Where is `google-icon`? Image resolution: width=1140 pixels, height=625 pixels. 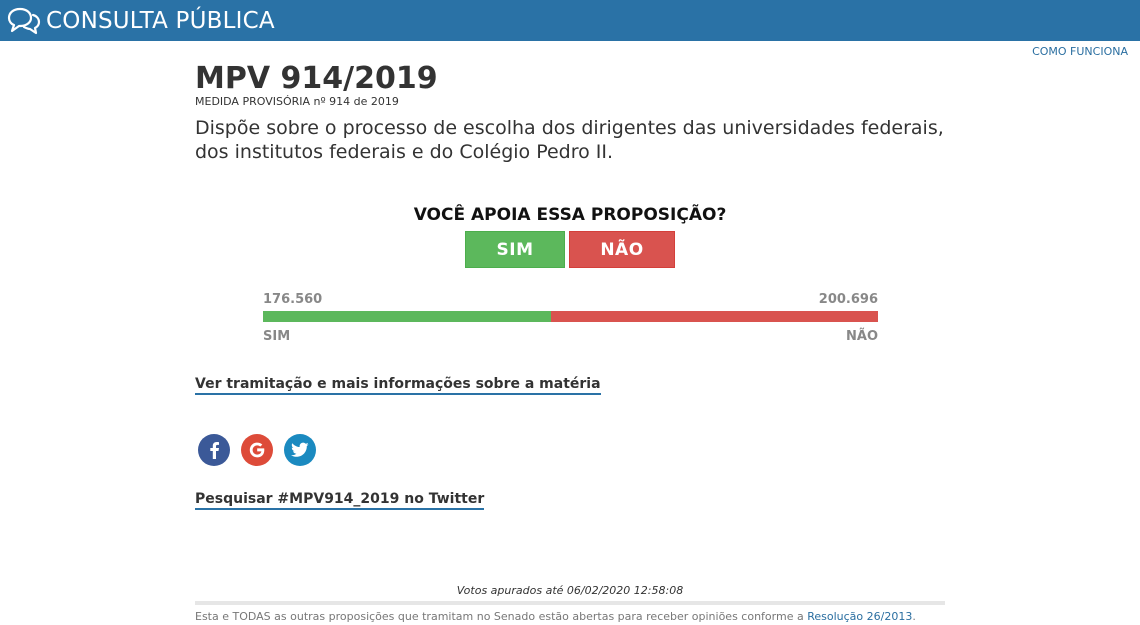 google-icon is located at coordinates (257, 450).